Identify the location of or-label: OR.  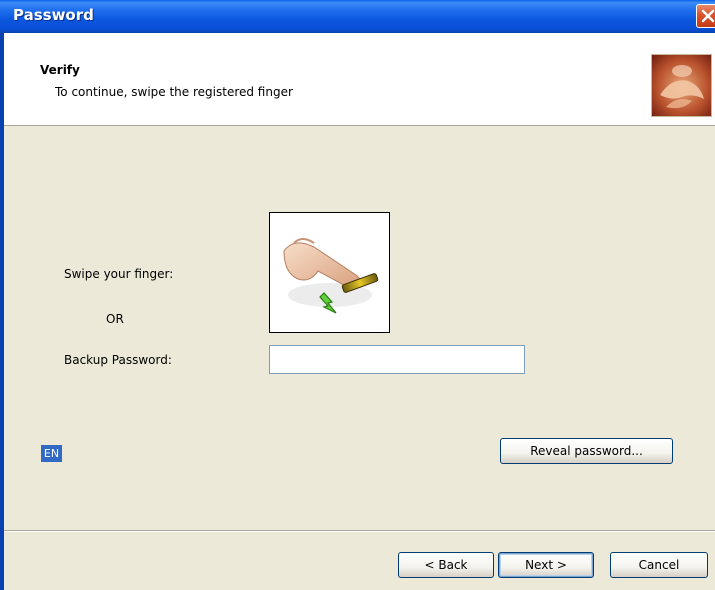
(115, 319).